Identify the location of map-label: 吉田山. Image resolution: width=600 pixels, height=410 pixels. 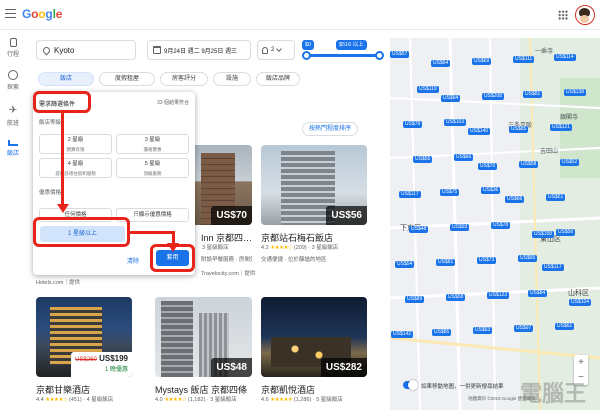
(549, 152).